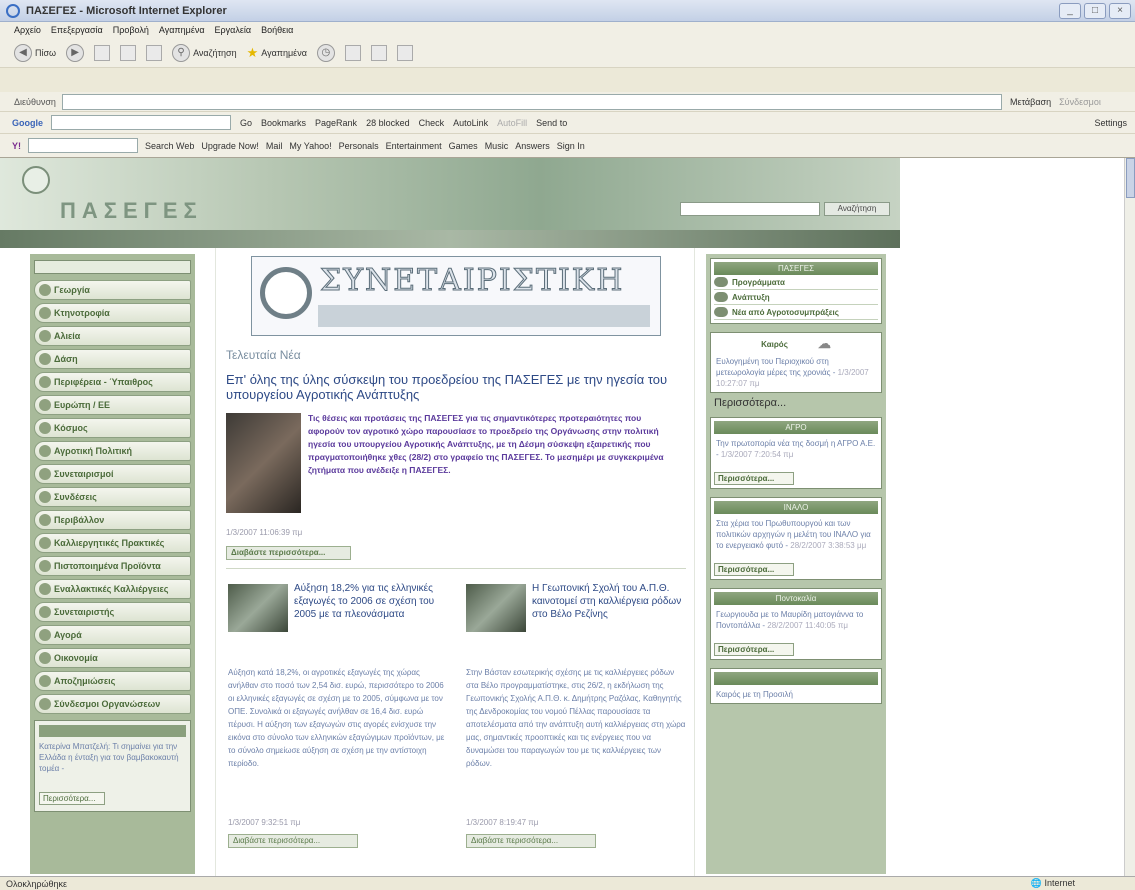 The width and height of the screenshot is (1135, 890). I want to click on yahoo-music: Music, so click(497, 146).